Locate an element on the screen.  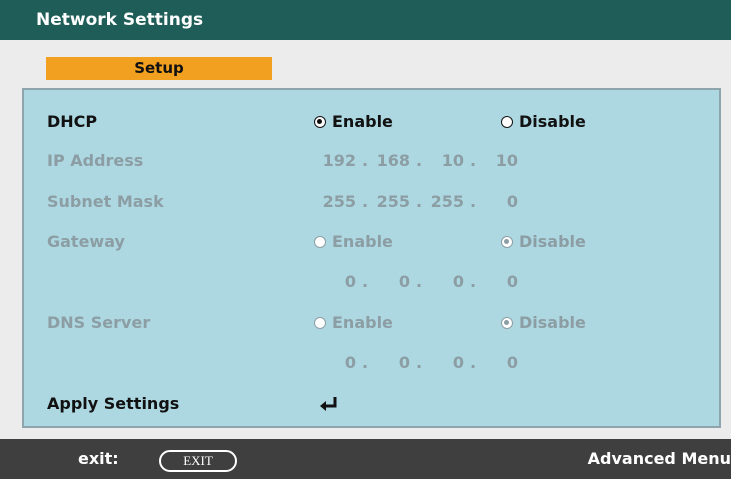
enter-icon is located at coordinates (329, 404).